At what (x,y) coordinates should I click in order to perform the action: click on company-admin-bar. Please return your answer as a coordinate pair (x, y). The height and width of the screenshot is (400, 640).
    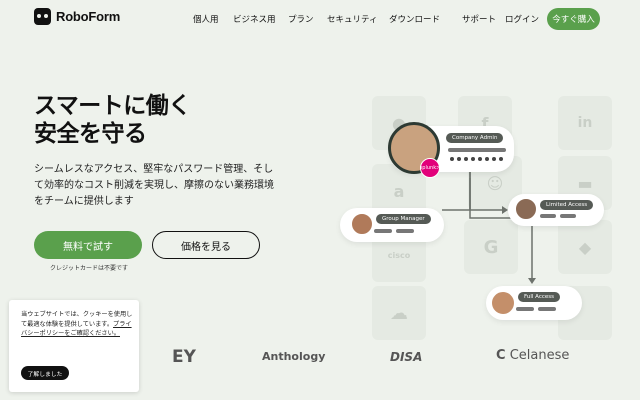
    Looking at the image, I should click on (477, 150).